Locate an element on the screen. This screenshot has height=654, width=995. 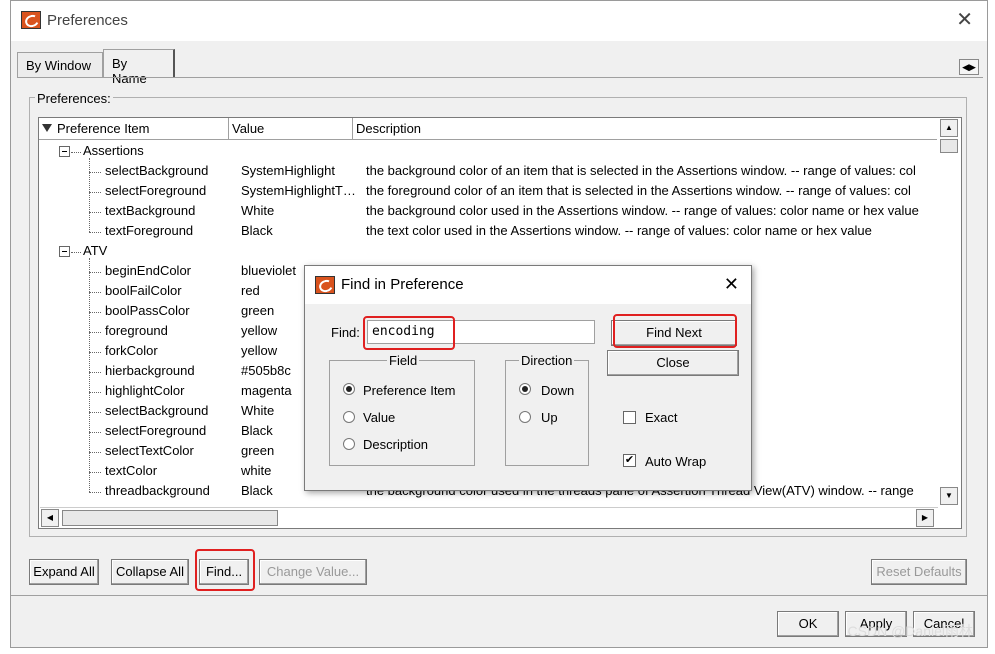
item-name: textBackground is located at coordinates (150, 210).